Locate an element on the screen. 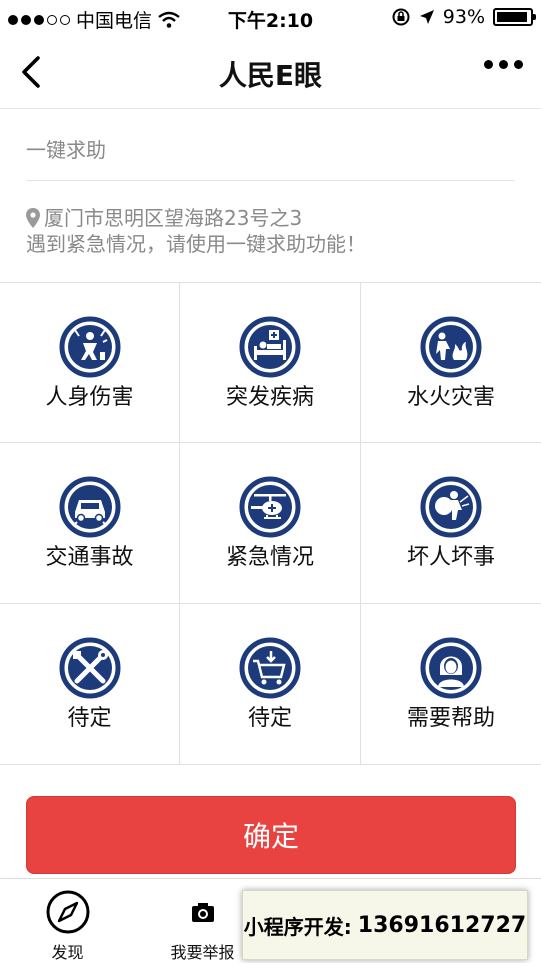  page-title: 人民E眼 is located at coordinates (270, 75).